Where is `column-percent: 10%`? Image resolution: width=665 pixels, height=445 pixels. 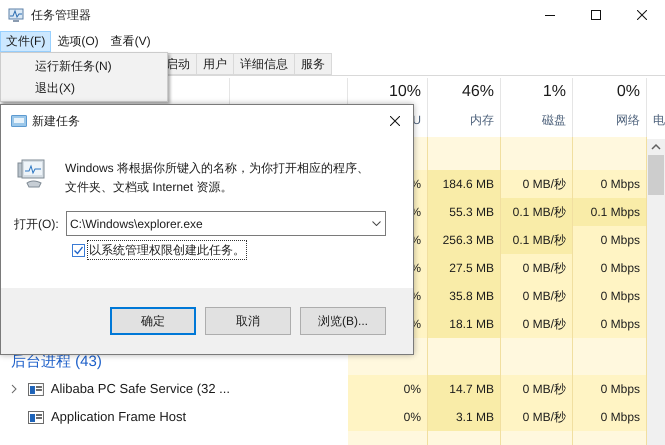 column-percent: 10% is located at coordinates (404, 92).